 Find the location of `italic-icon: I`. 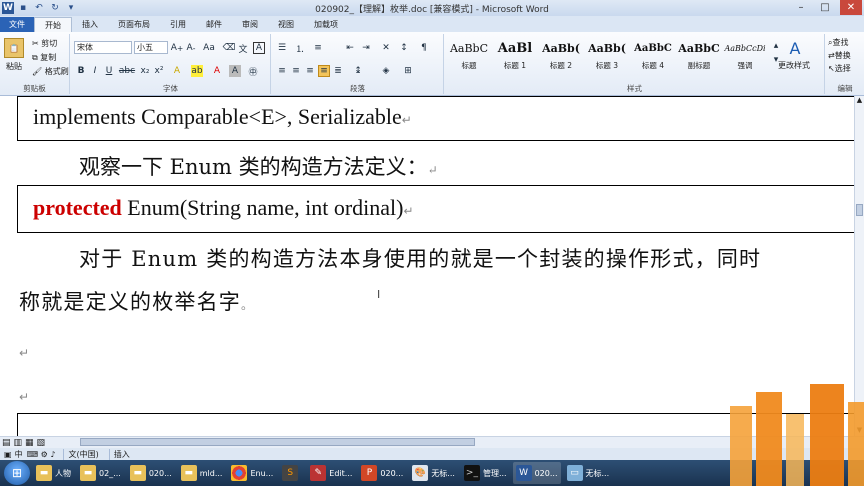

italic-icon: I is located at coordinates (95, 71).